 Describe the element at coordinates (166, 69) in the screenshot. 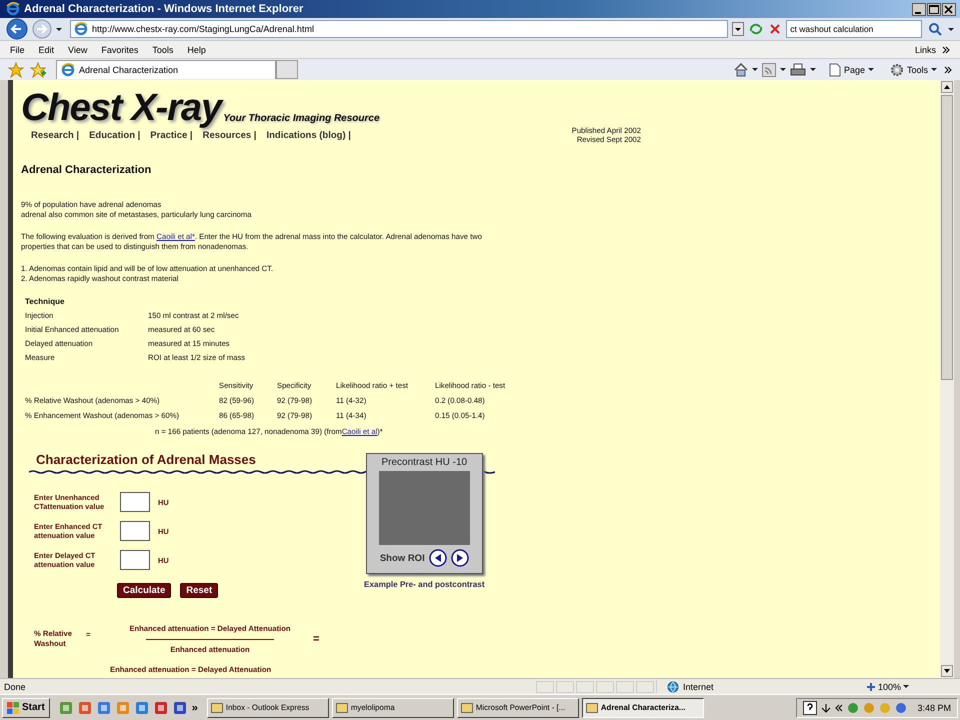

I see `browser-tab: Adrenal Characterization` at that location.